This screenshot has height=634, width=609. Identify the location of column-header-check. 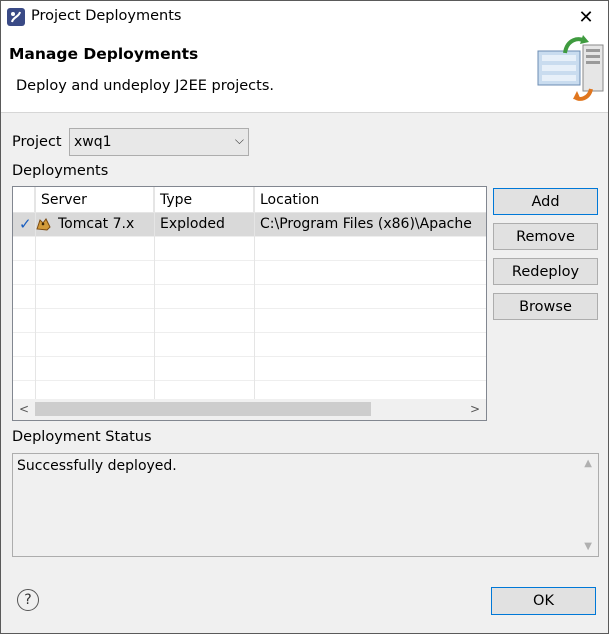
(24, 200).